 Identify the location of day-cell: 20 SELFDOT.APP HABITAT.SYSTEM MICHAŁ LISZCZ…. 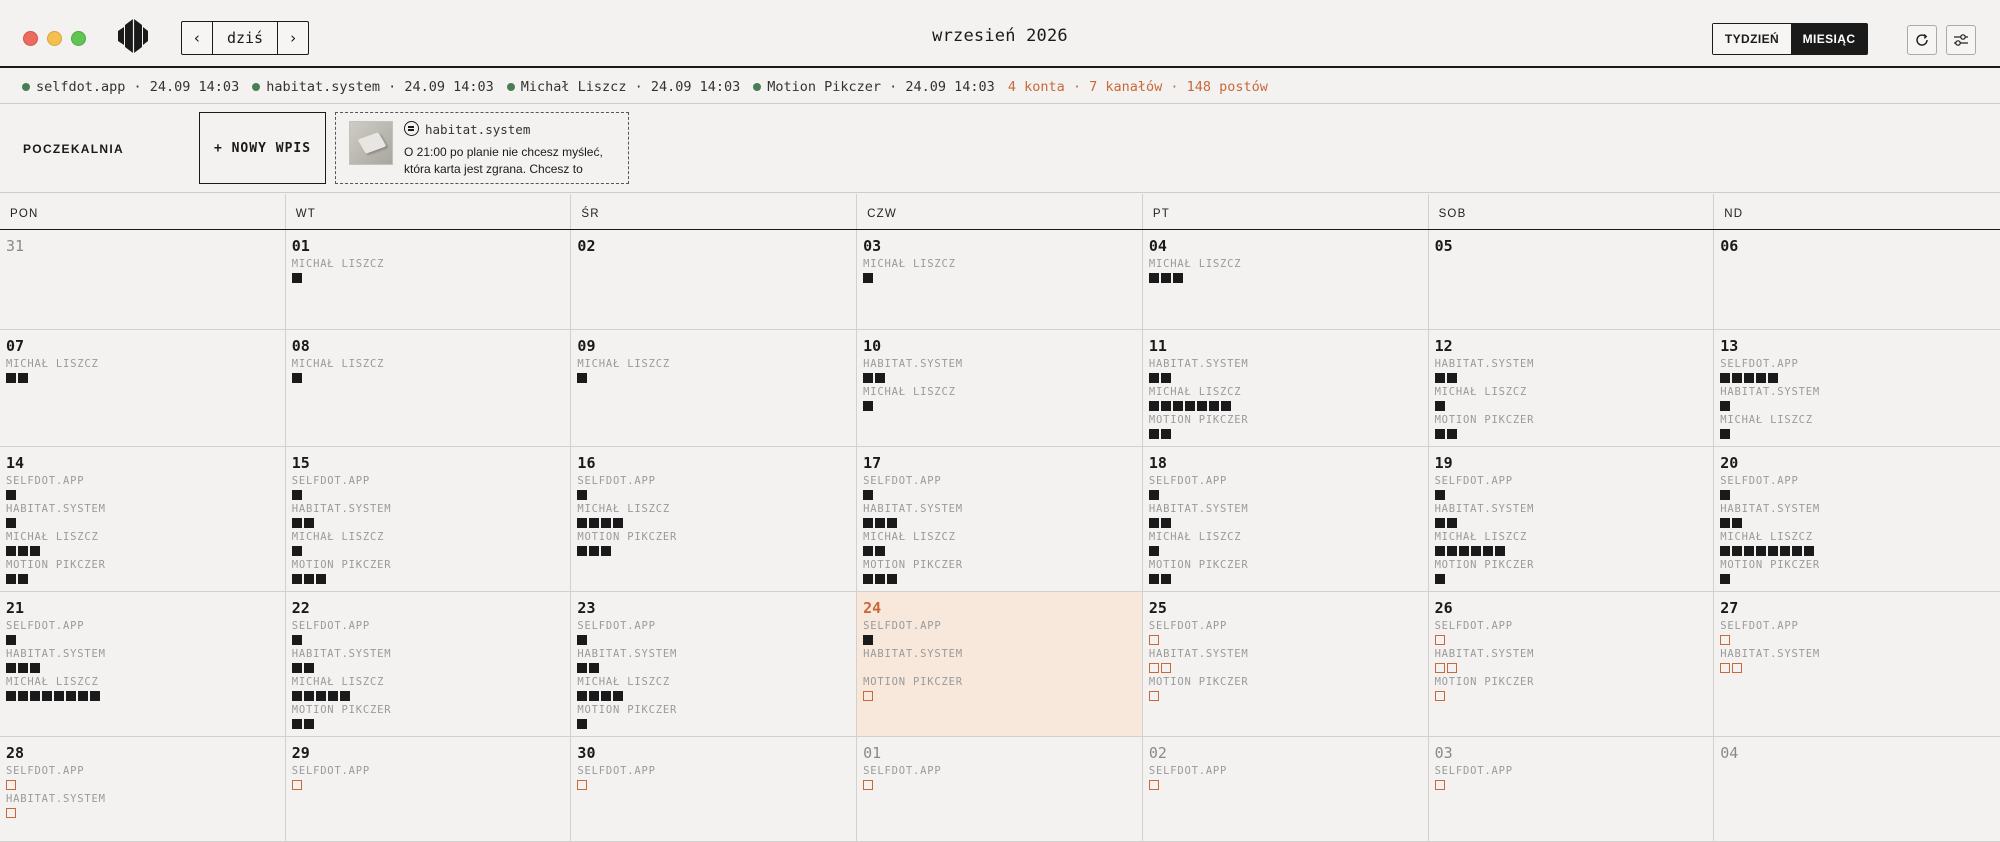
(1857, 519).